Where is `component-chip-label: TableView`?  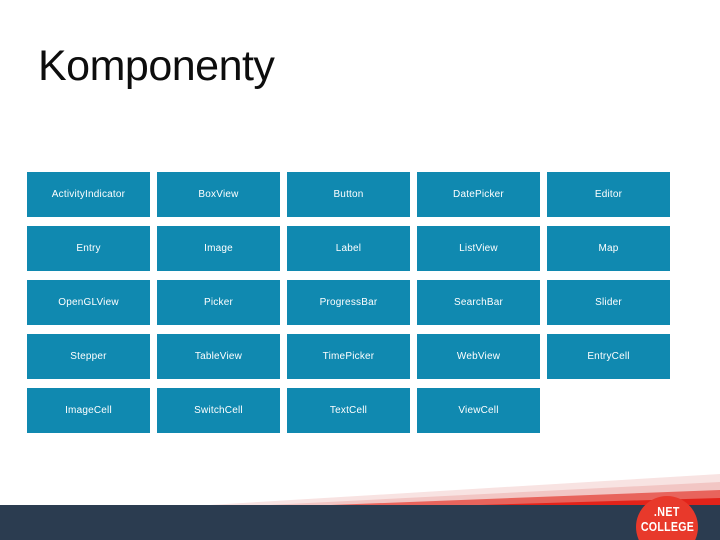
component-chip-label: TableView is located at coordinates (218, 356).